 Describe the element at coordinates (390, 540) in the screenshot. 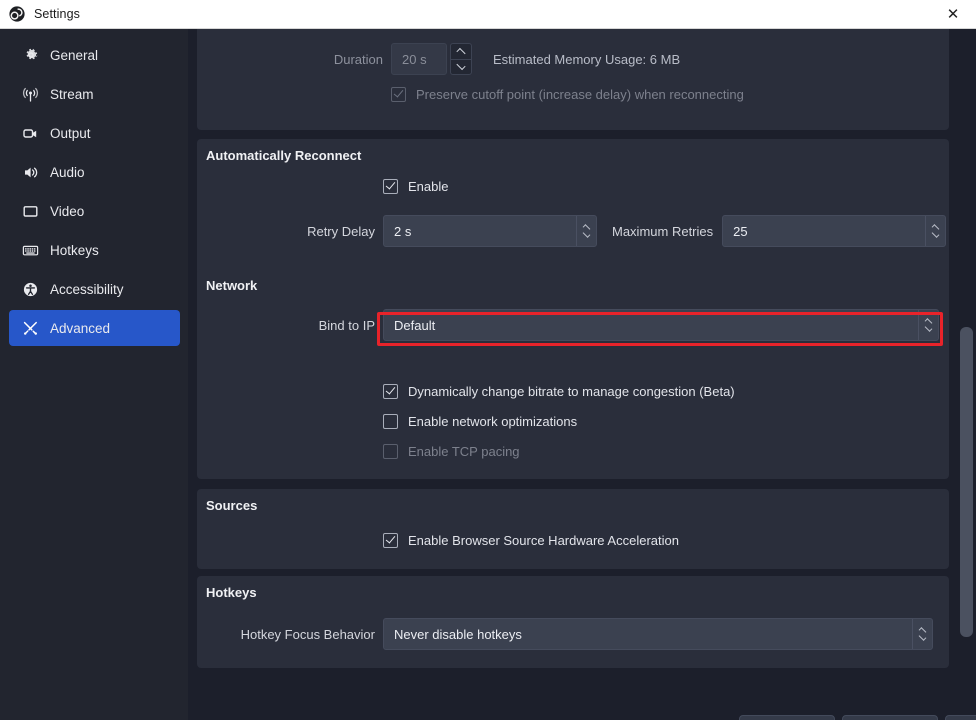

I see `browser-hw-accel-checkbox` at that location.